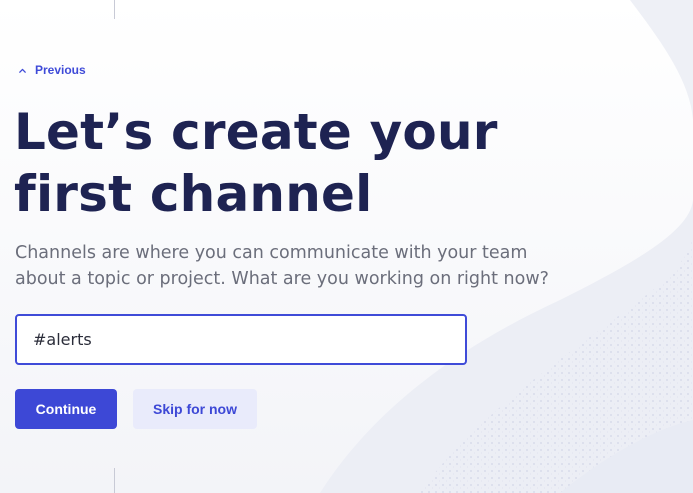 The height and width of the screenshot is (493, 693). What do you see at coordinates (195, 409) in the screenshot?
I see `skip-for-now-button: Skip for now` at bounding box center [195, 409].